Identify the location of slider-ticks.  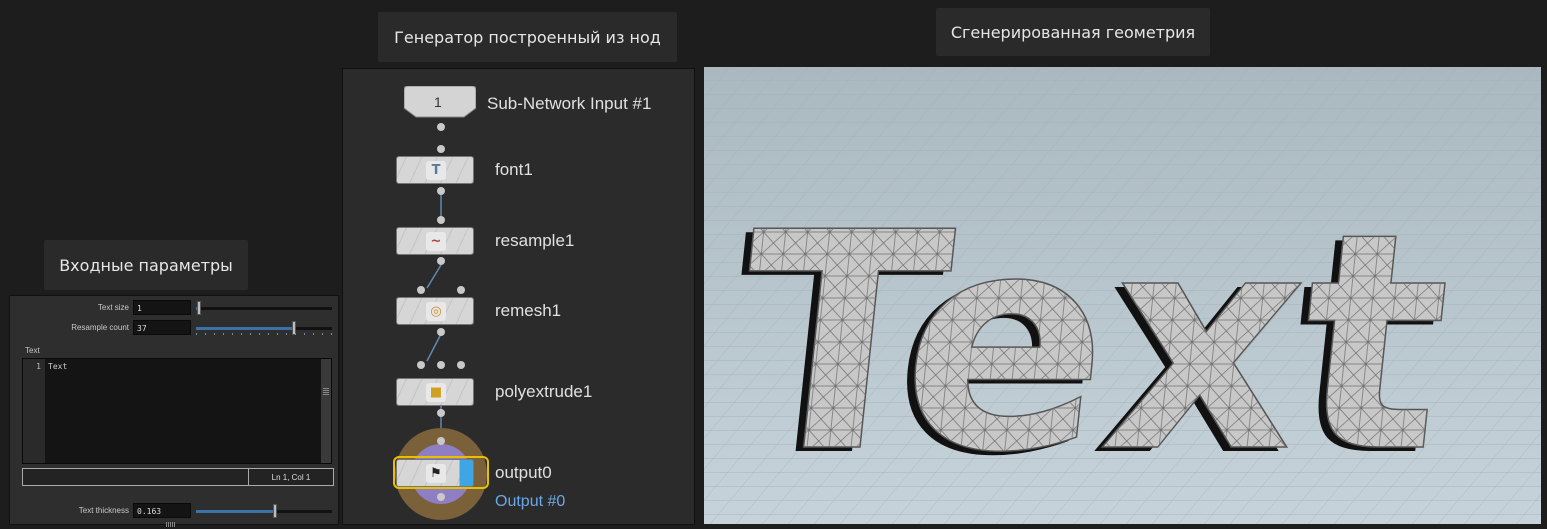
(264, 334).